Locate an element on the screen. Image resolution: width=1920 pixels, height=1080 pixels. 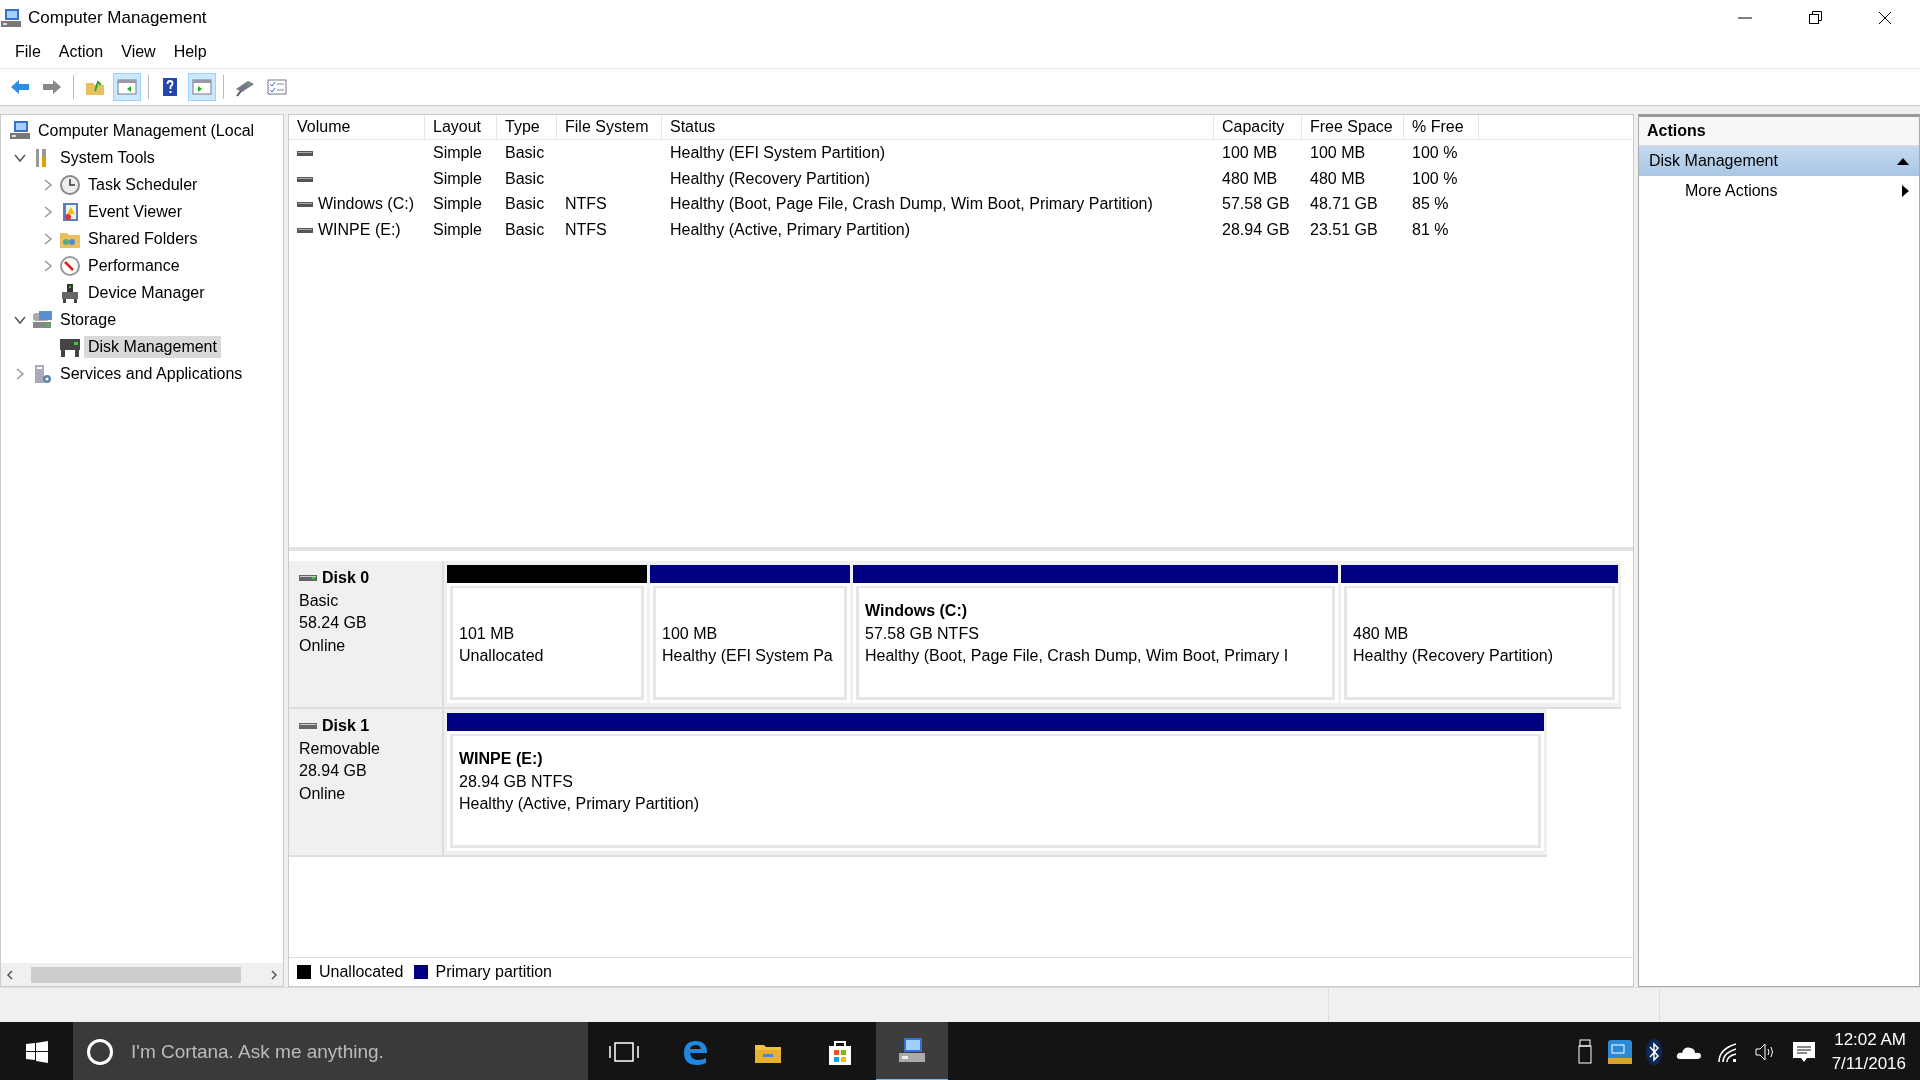
column-header: Capacity is located at coordinates (1258, 127).